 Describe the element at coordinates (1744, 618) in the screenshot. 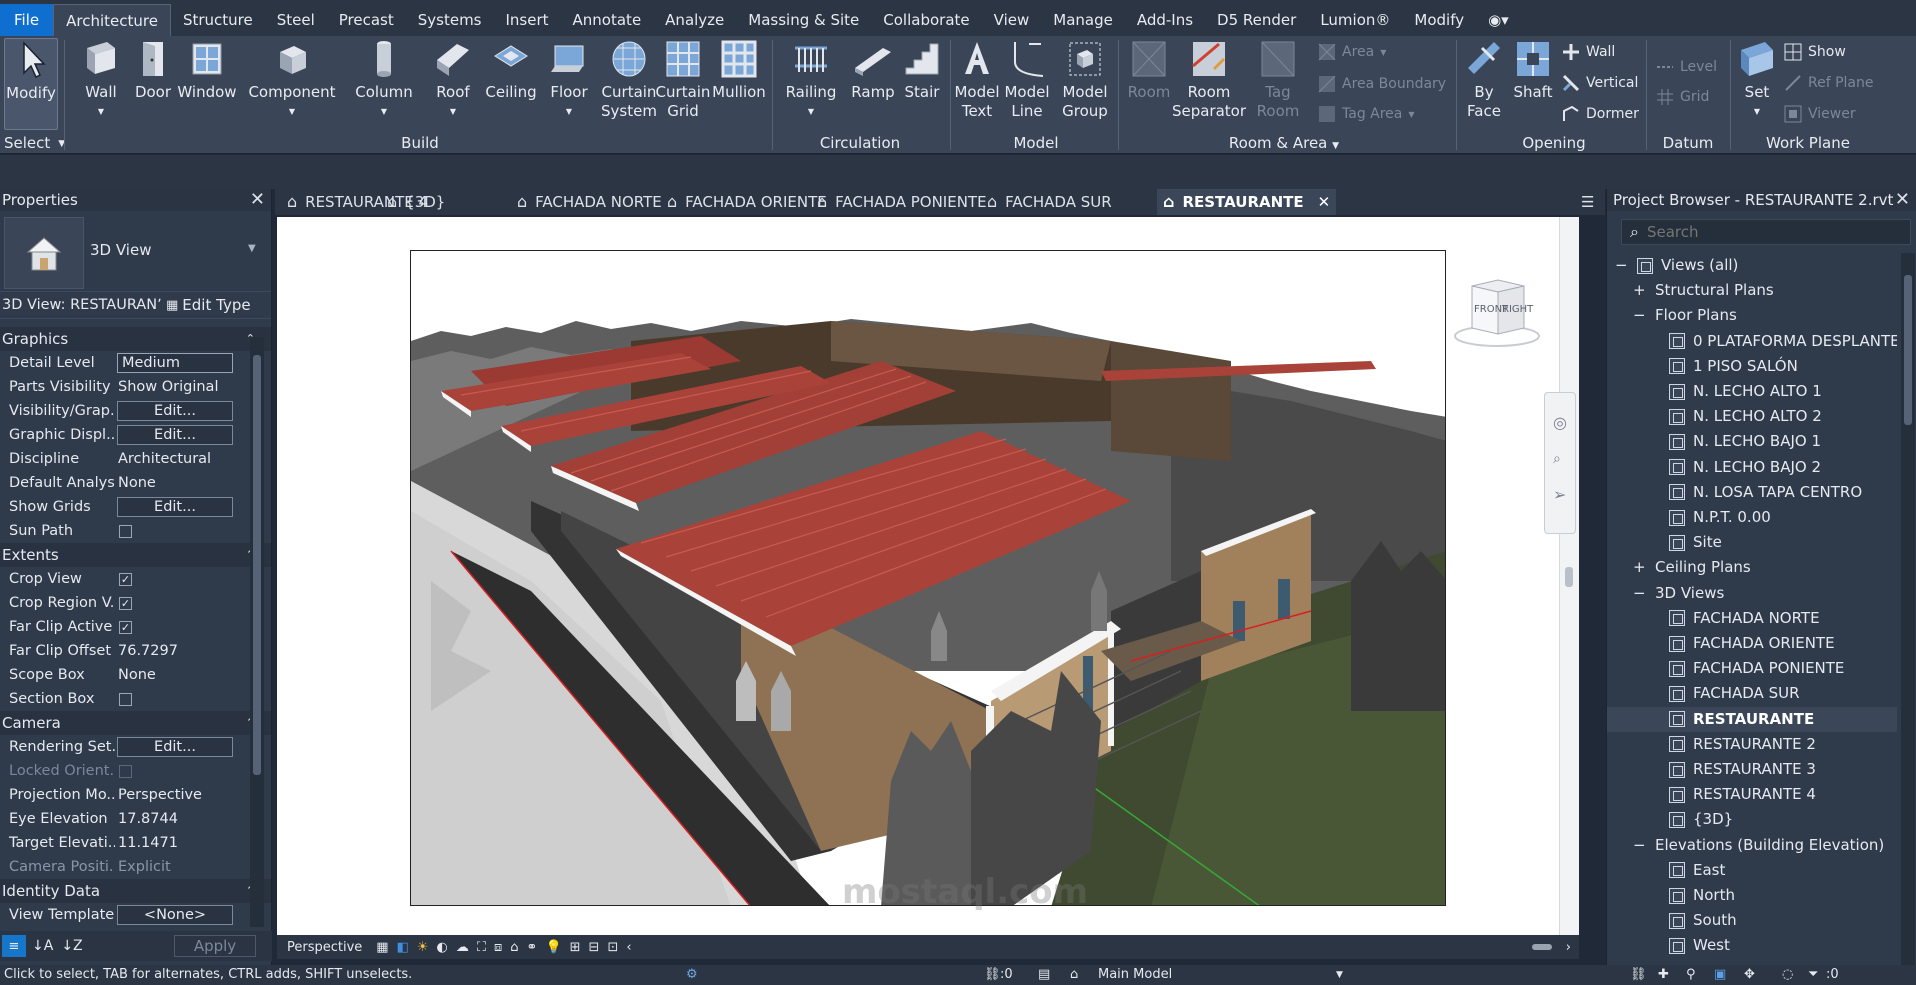

I see `tree-item-3d-view: FACHADA NORTE` at that location.